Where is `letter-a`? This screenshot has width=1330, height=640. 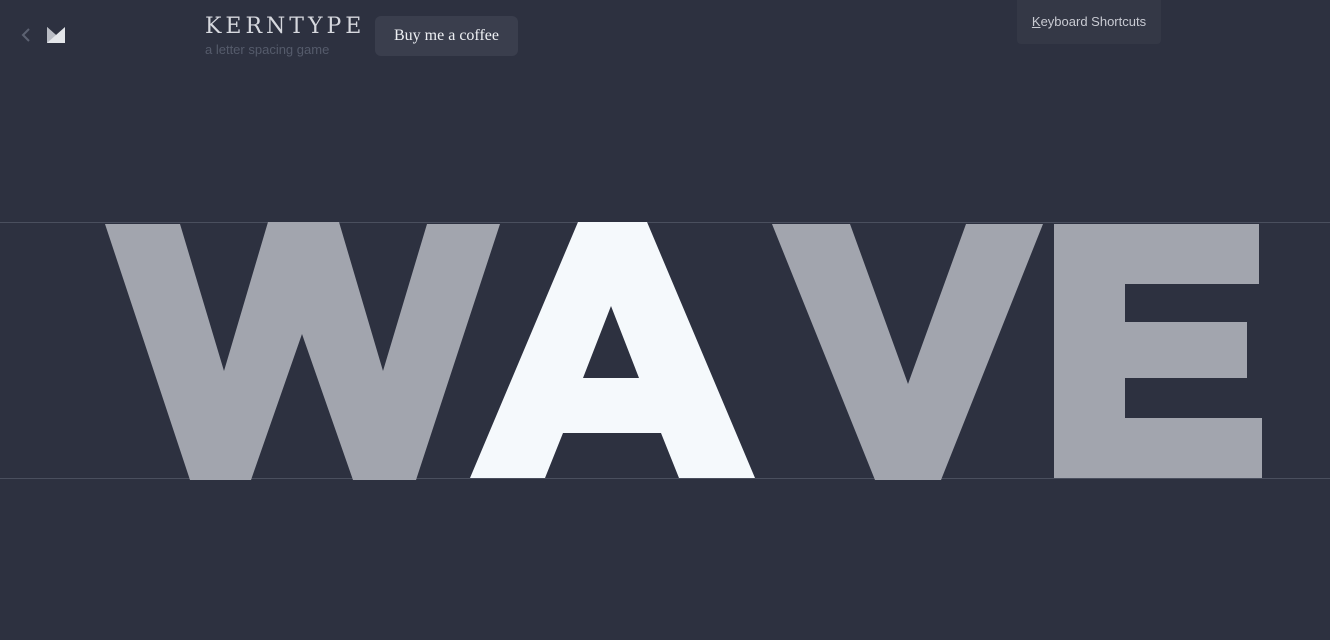 letter-a is located at coordinates (612, 350).